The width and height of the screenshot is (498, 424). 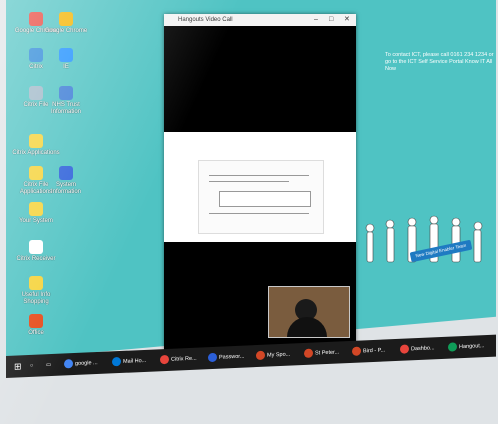 I want to click on minimize-icon: –, so click(x=316, y=20).